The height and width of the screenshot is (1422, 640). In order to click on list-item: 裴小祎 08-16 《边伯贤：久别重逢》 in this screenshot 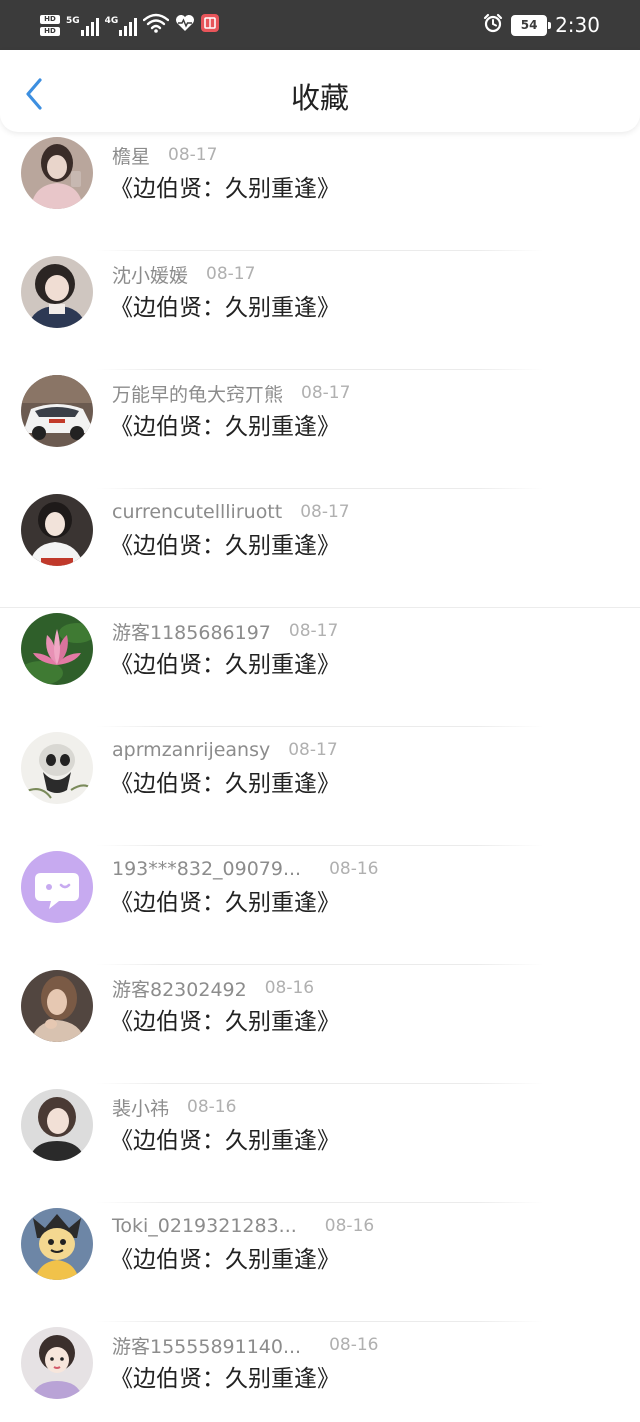, I will do `click(320, 1143)`.